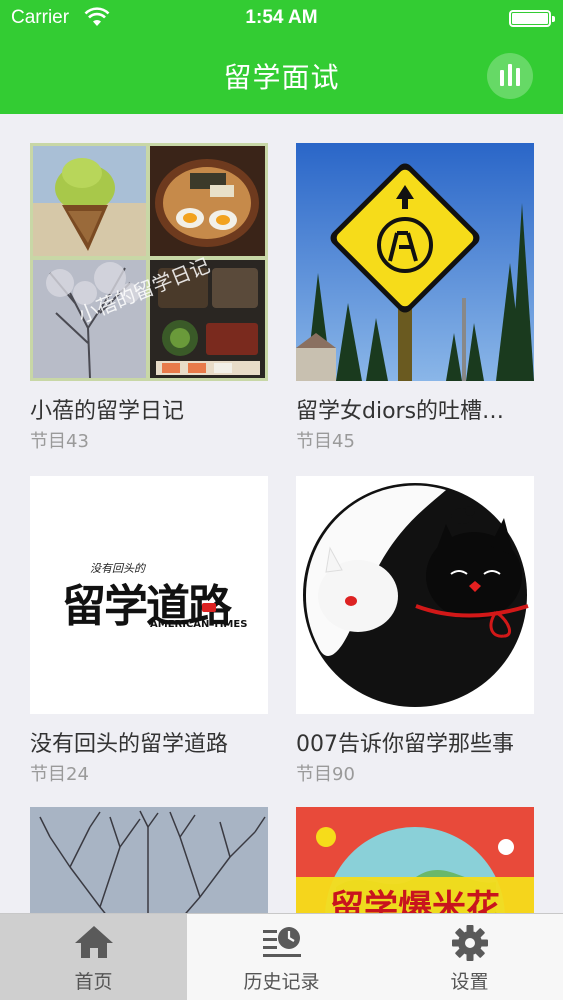 The width and height of the screenshot is (563, 1000). I want to click on logo-subtitle: AMERICAN TIMES, so click(199, 624).